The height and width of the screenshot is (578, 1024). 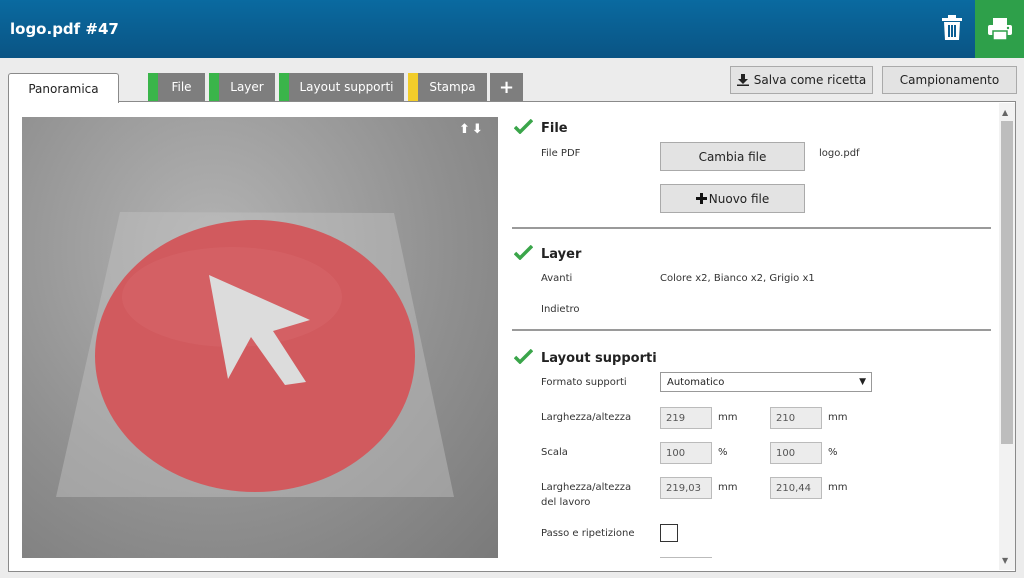 I want to click on partial-field, so click(x=686, y=557).